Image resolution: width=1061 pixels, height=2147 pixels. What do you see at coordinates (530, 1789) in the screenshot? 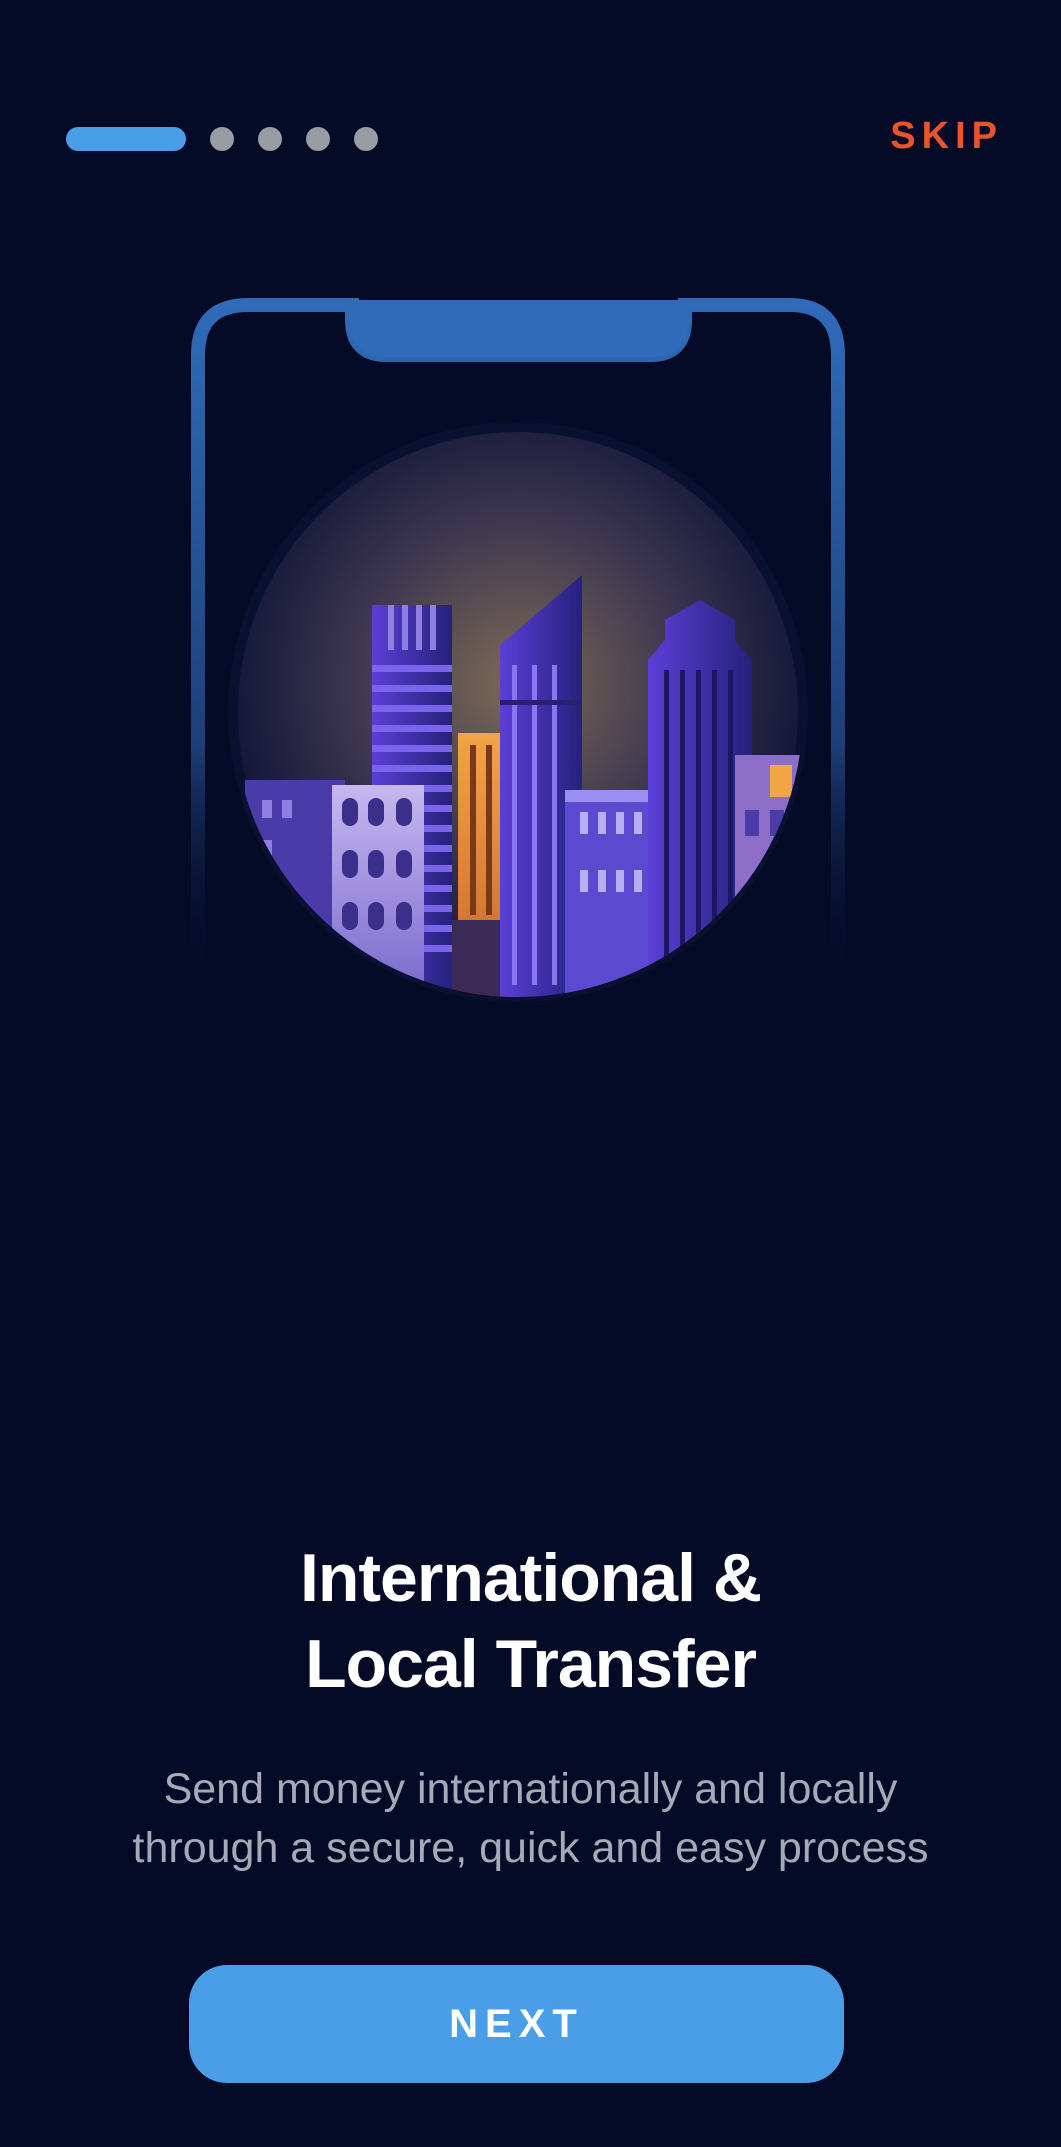
I see `subtitle-line: Send money internationally and locally` at bounding box center [530, 1789].